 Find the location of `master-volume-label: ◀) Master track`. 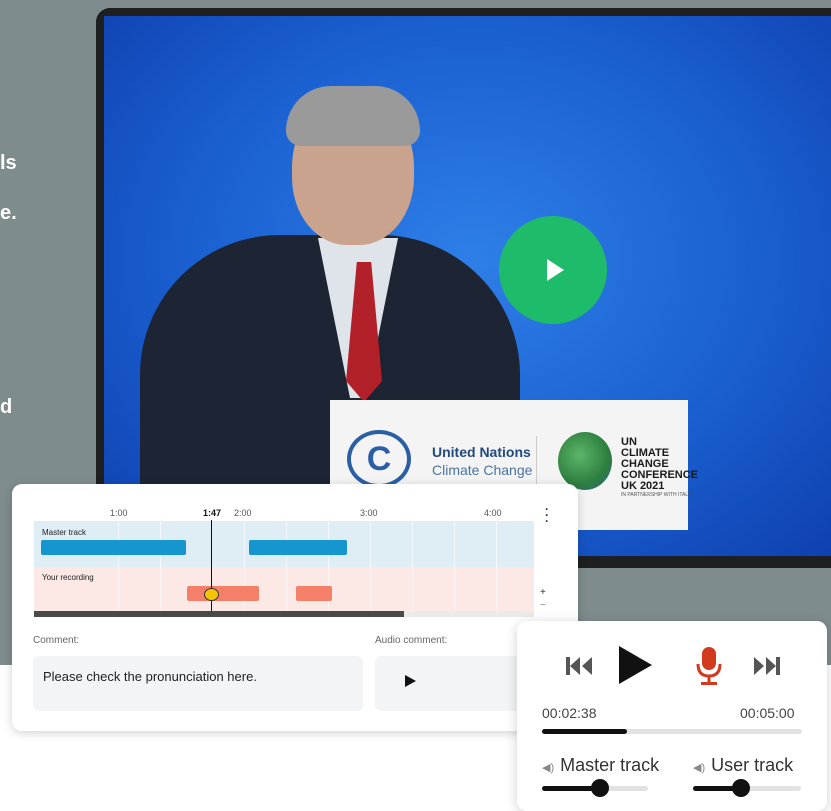

master-volume-label: ◀) Master track is located at coordinates (601, 765).